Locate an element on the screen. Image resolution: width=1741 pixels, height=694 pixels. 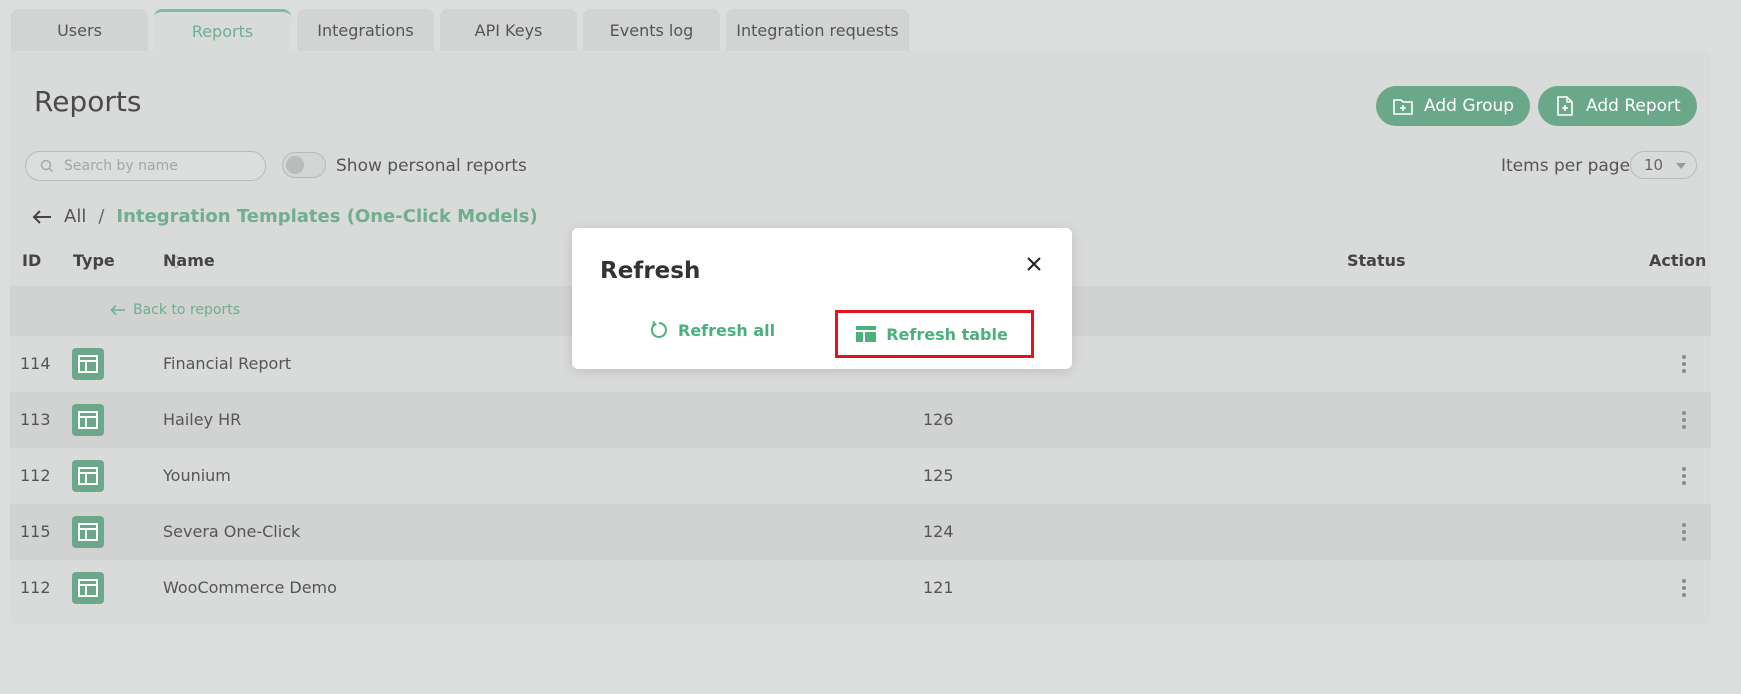
header-name: Name is located at coordinates (189, 260).